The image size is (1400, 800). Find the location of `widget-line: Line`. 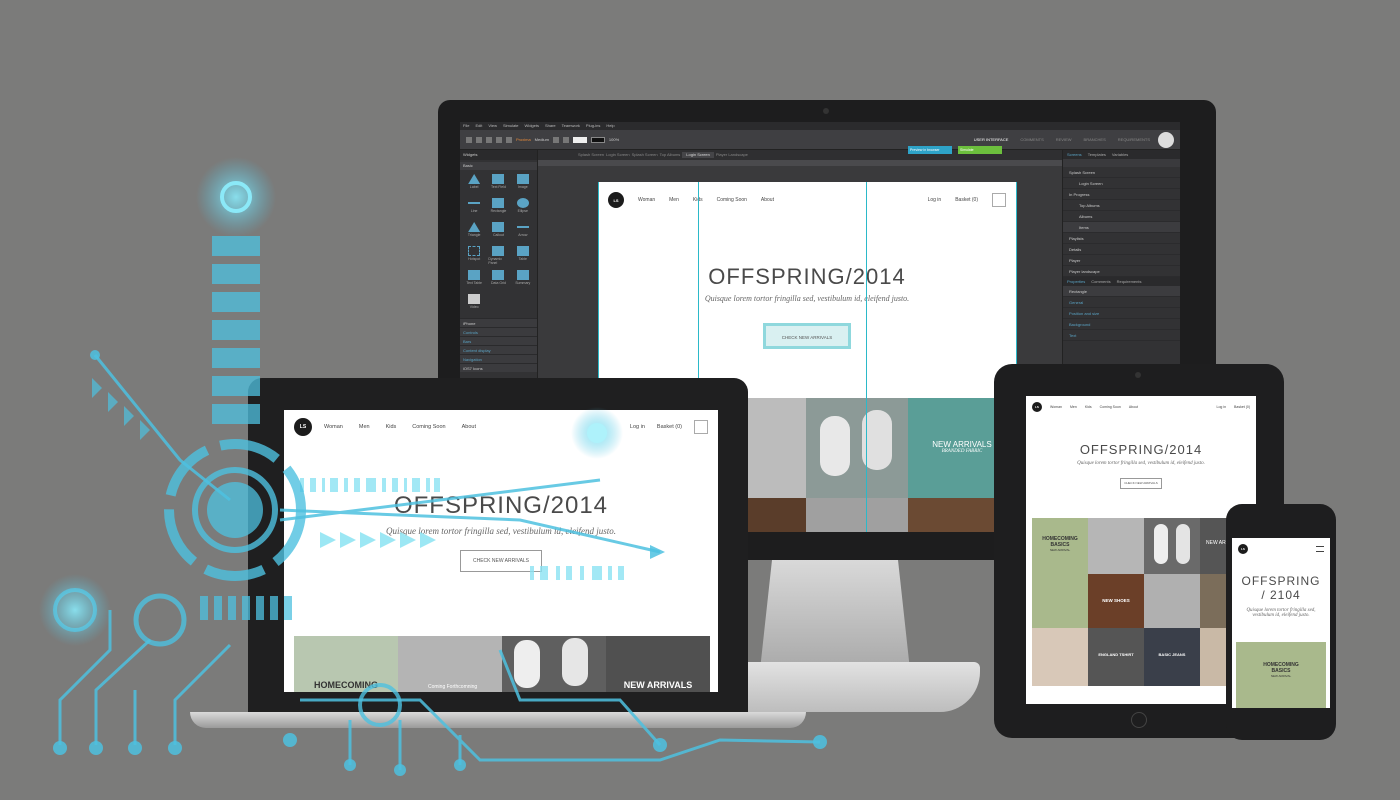

widget-line: Line is located at coordinates (474, 208).